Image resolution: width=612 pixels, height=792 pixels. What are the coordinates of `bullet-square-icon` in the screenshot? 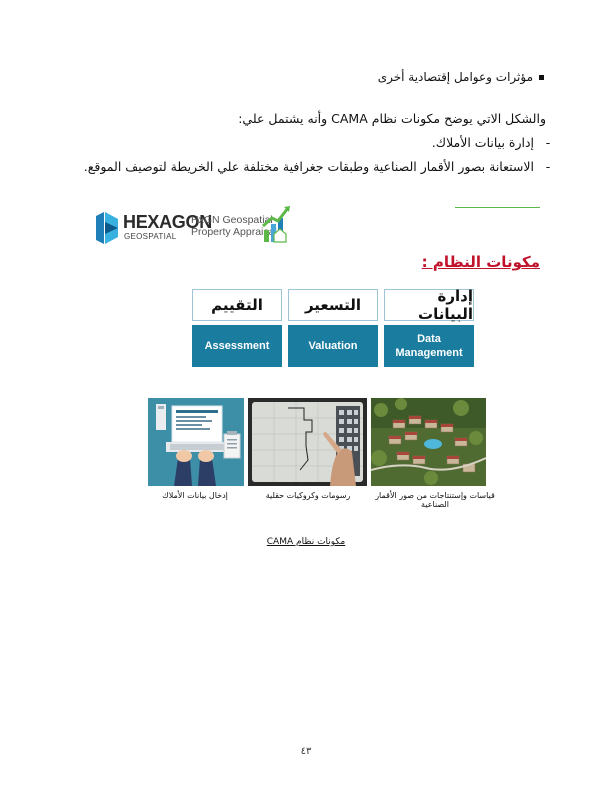 It's located at (541, 77).